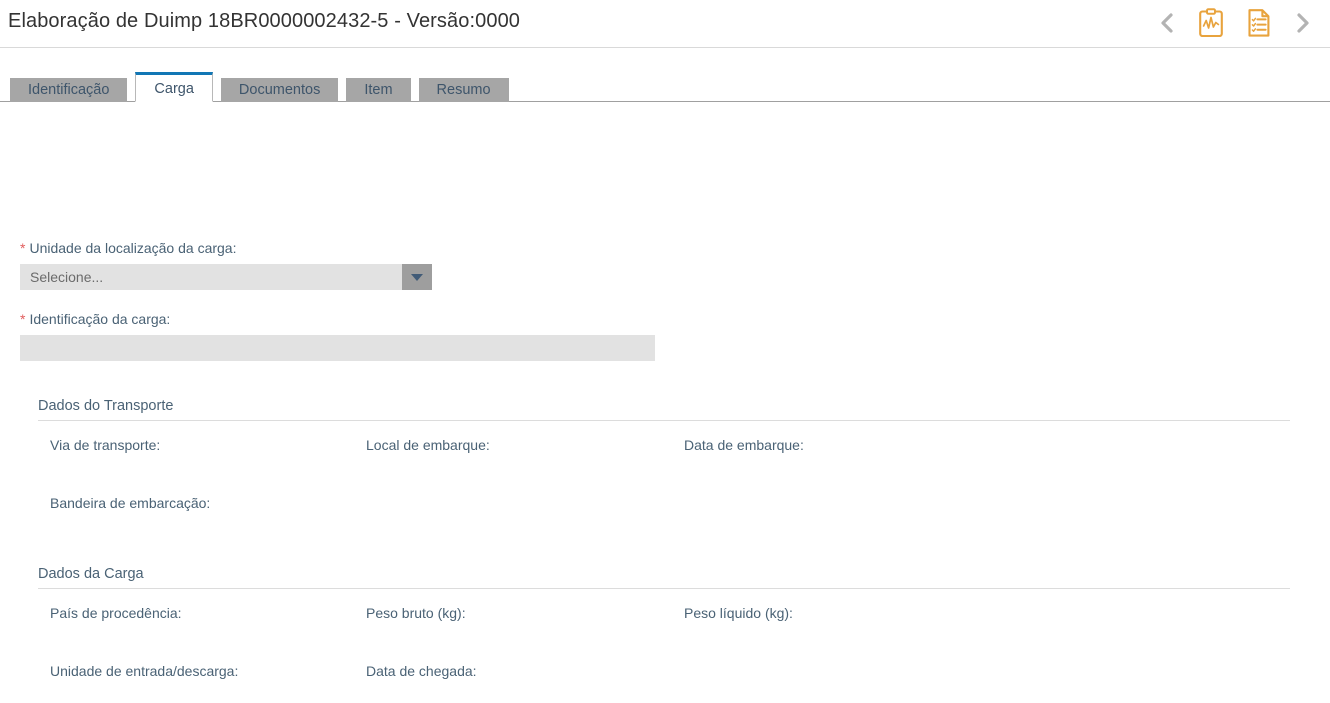 The image size is (1330, 703). I want to click on field-identificacao-carga: * Identificação da carga:, so click(337, 336).